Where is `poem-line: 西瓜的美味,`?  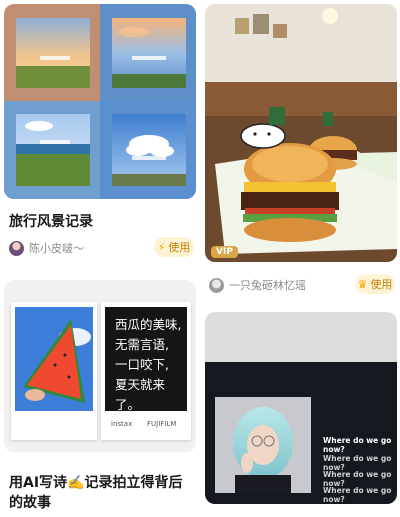 poem-line: 西瓜的美味, is located at coordinates (148, 324).